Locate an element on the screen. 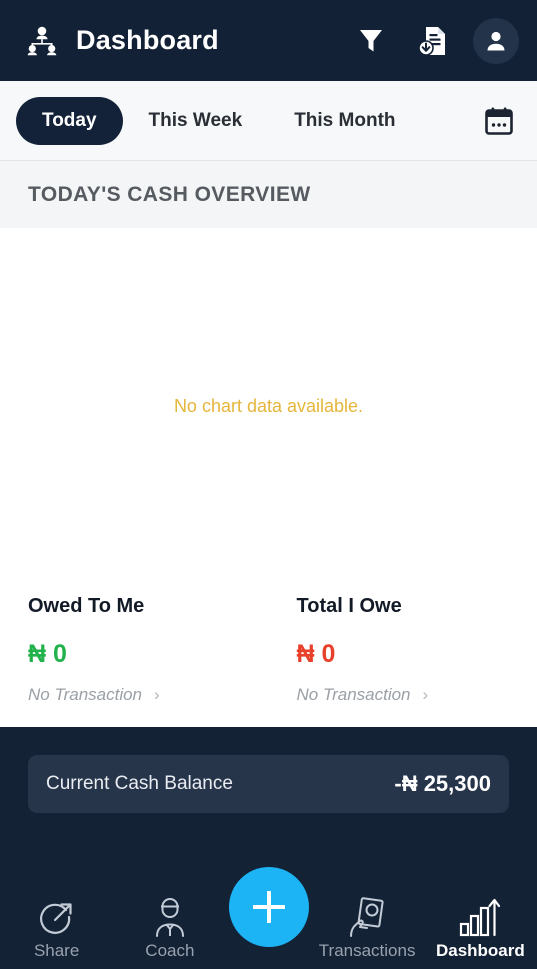 This screenshot has height=969, width=537. total-i-owe-subtitle-text: No Transaction is located at coordinates (353, 694).